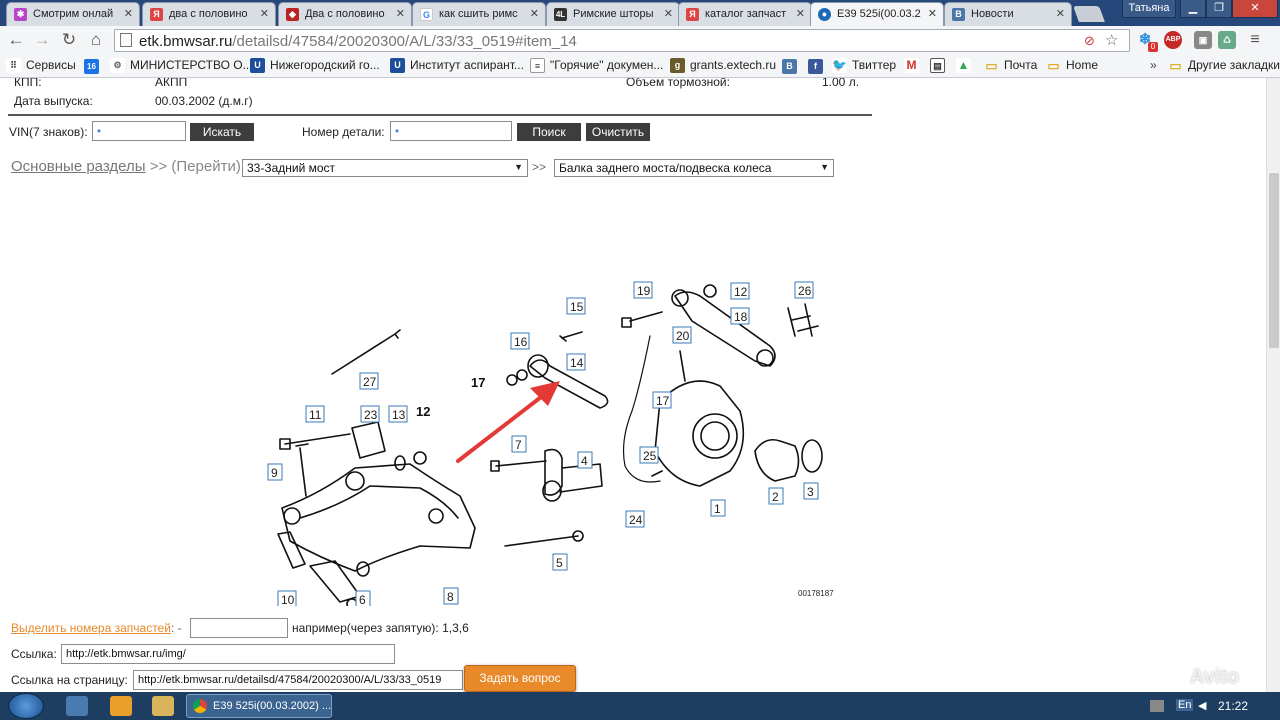 The height and width of the screenshot is (720, 1280). What do you see at coordinates (682, 335) in the screenshot?
I see `callout-20: 20` at bounding box center [682, 335].